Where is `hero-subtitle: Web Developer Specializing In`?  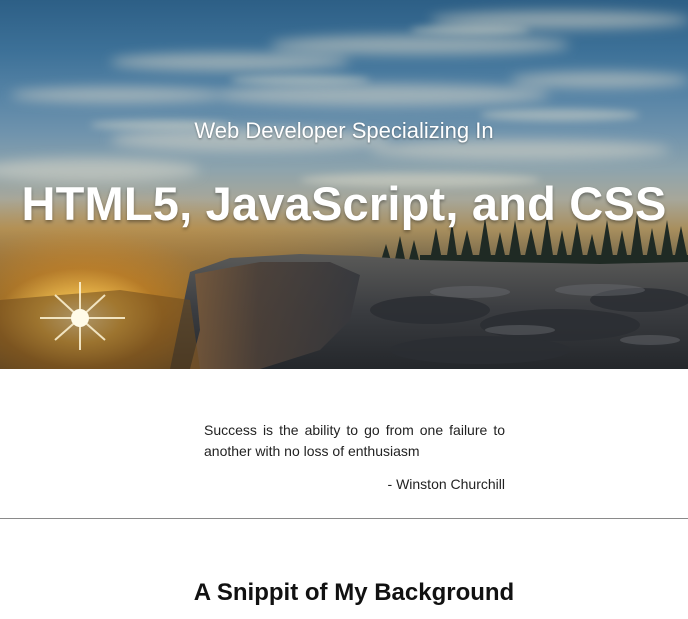 hero-subtitle: Web Developer Specializing In is located at coordinates (344, 130).